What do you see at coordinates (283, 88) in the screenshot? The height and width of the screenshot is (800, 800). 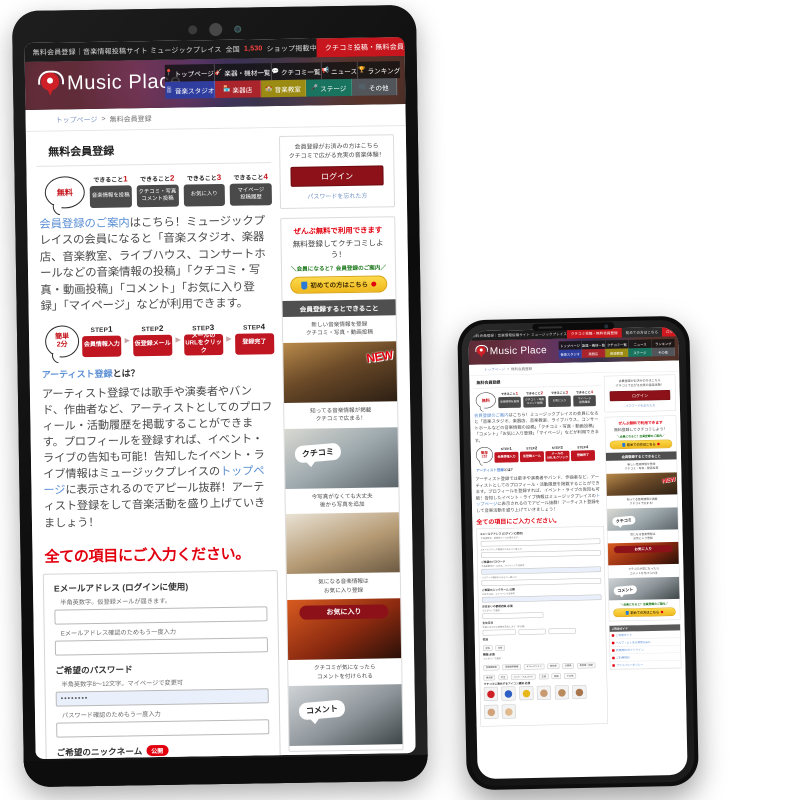 I see `nav-item-school: 🏫 音楽教室` at bounding box center [283, 88].